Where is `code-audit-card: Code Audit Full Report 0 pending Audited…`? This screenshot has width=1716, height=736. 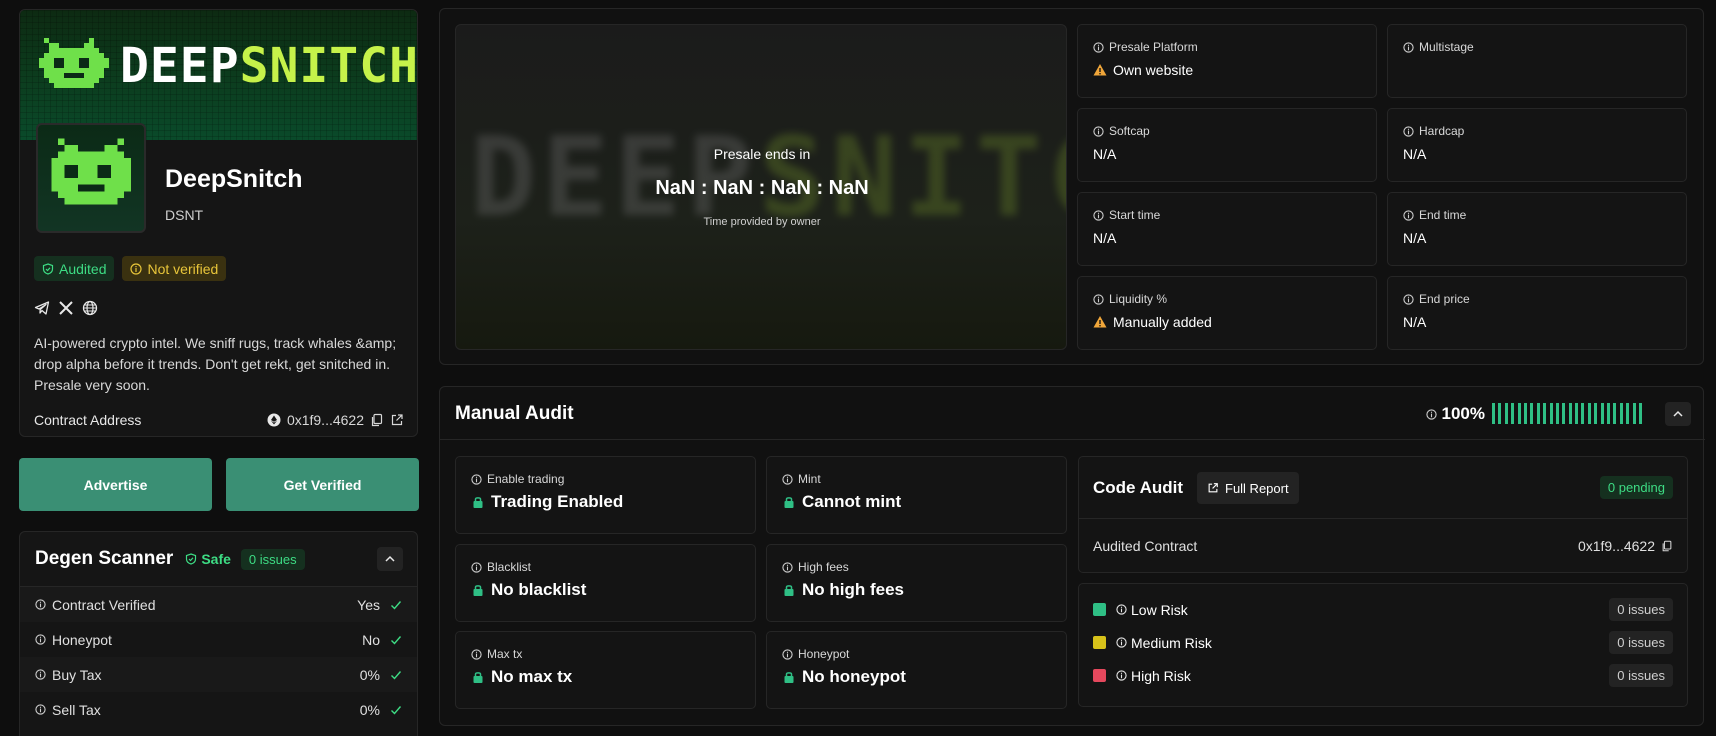
code-audit-card: Code Audit Full Report 0 pending Audited… is located at coordinates (1383, 514).